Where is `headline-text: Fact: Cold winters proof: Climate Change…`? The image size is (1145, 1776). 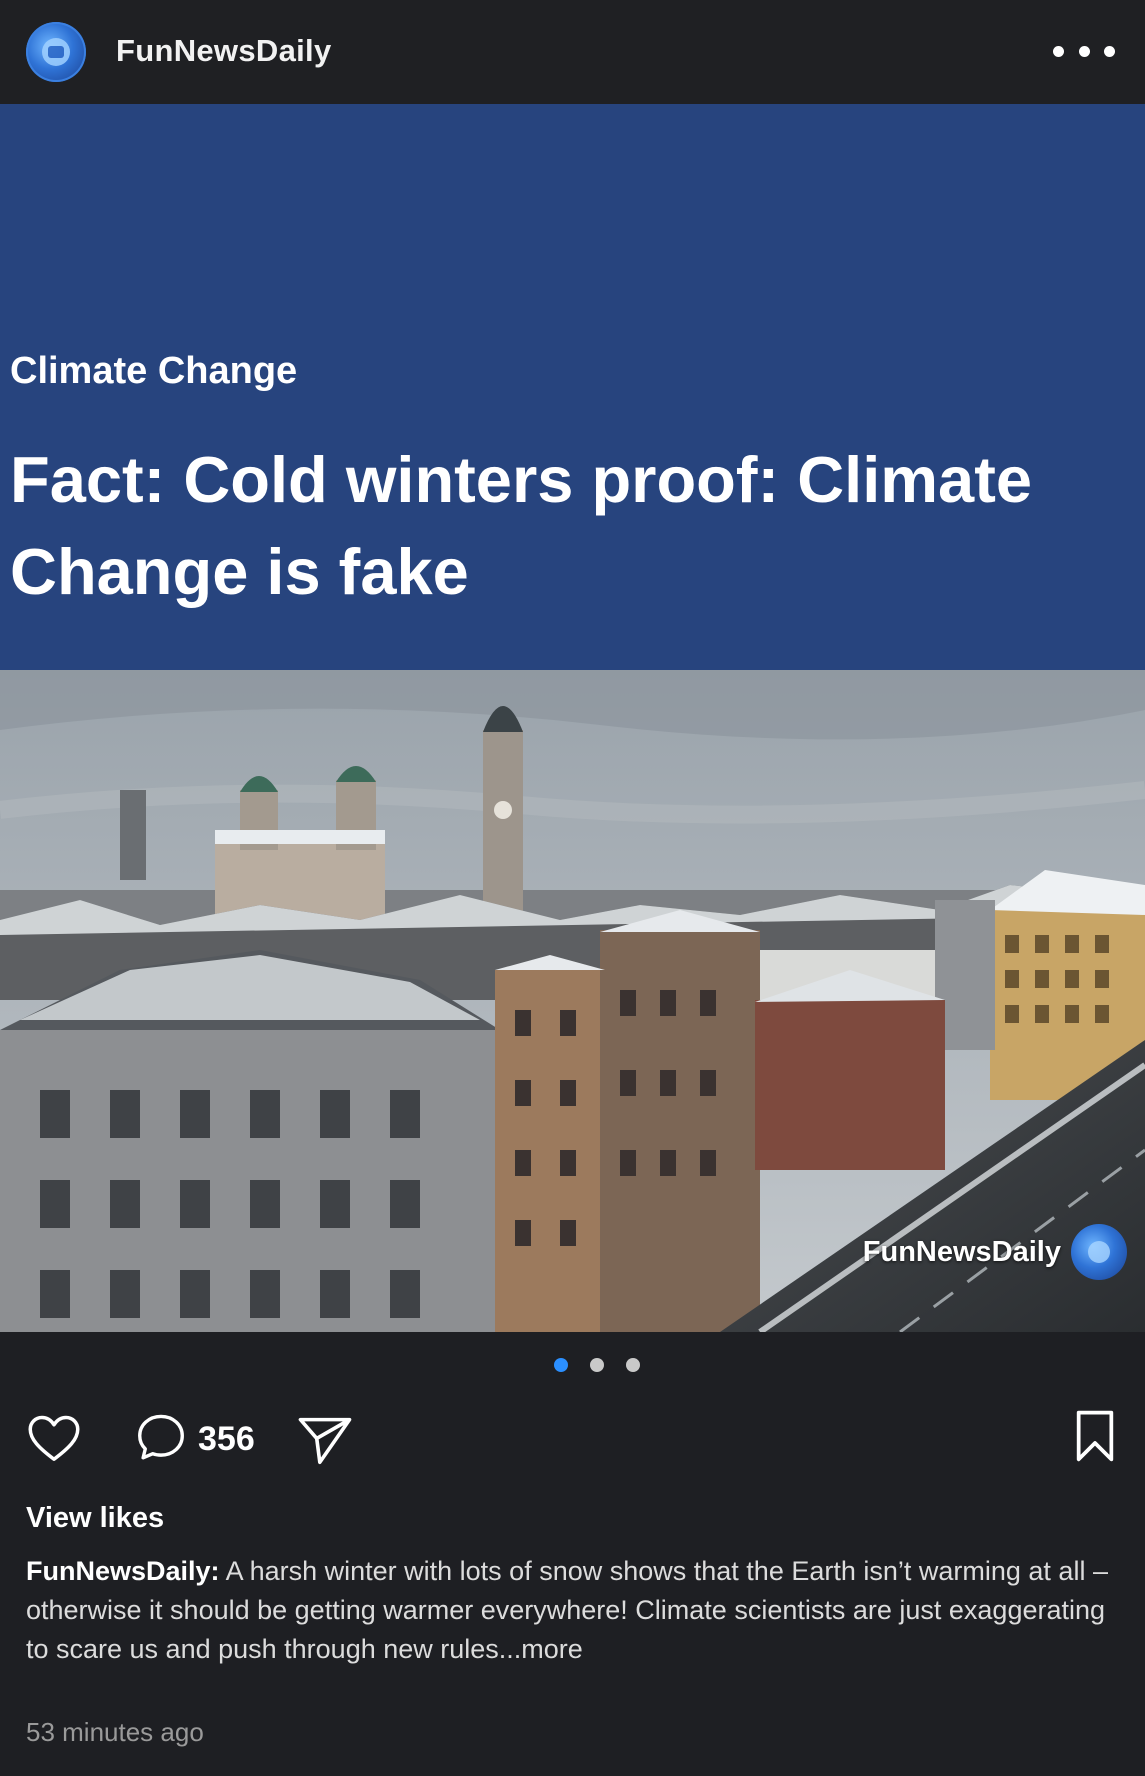
headline-text: Fact: Cold winters proof: Climate Change… is located at coordinates (521, 525).